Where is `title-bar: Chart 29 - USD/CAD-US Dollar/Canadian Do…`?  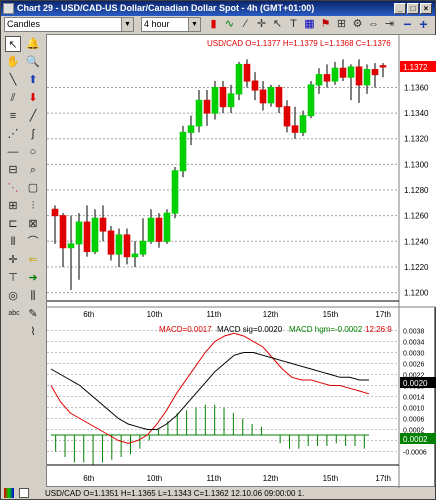 title-bar: Chart 29 - USD/CAD-US Dollar/Canadian Do… is located at coordinates (218, 8).